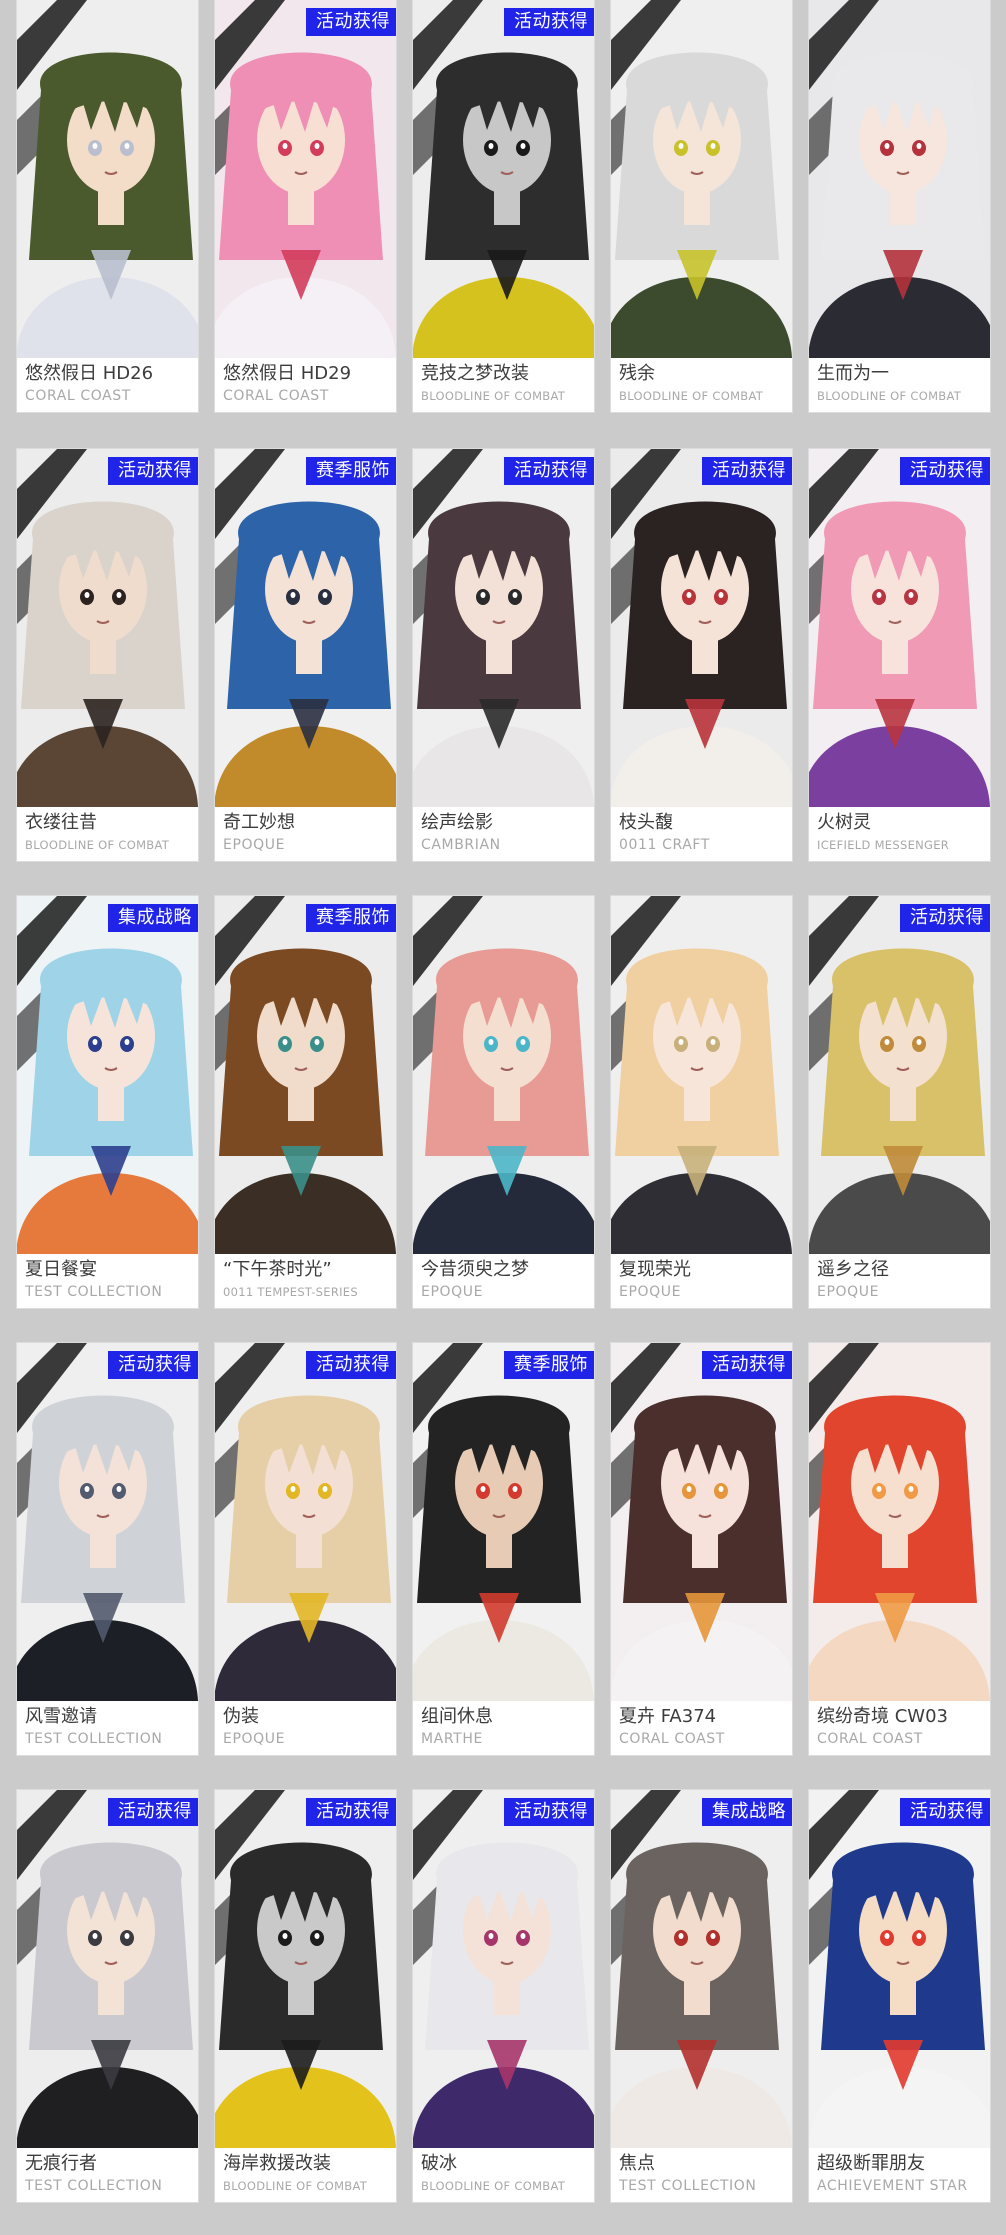 This screenshot has width=1006, height=2235. I want to click on outfit-card: 活动获得竞技之梦改装 BLOODLINE OF COMBAT, so click(503, 206).